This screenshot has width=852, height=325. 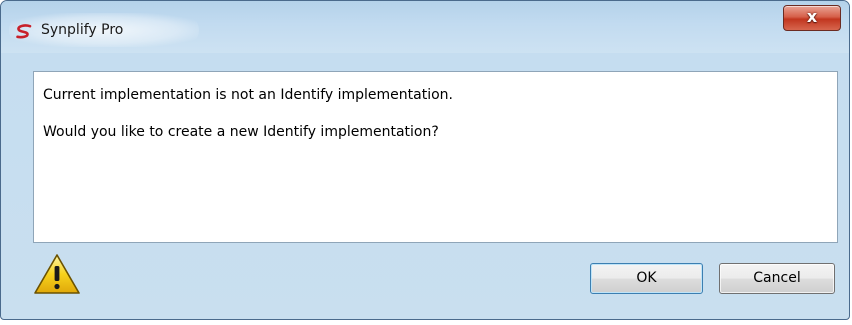 I want to click on close-button: x, so click(x=812, y=18).